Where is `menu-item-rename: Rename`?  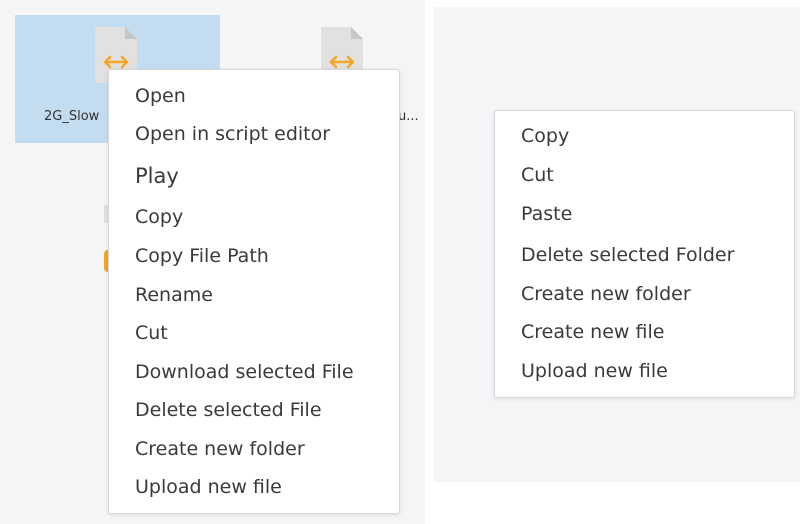 menu-item-rename: Rename is located at coordinates (267, 295).